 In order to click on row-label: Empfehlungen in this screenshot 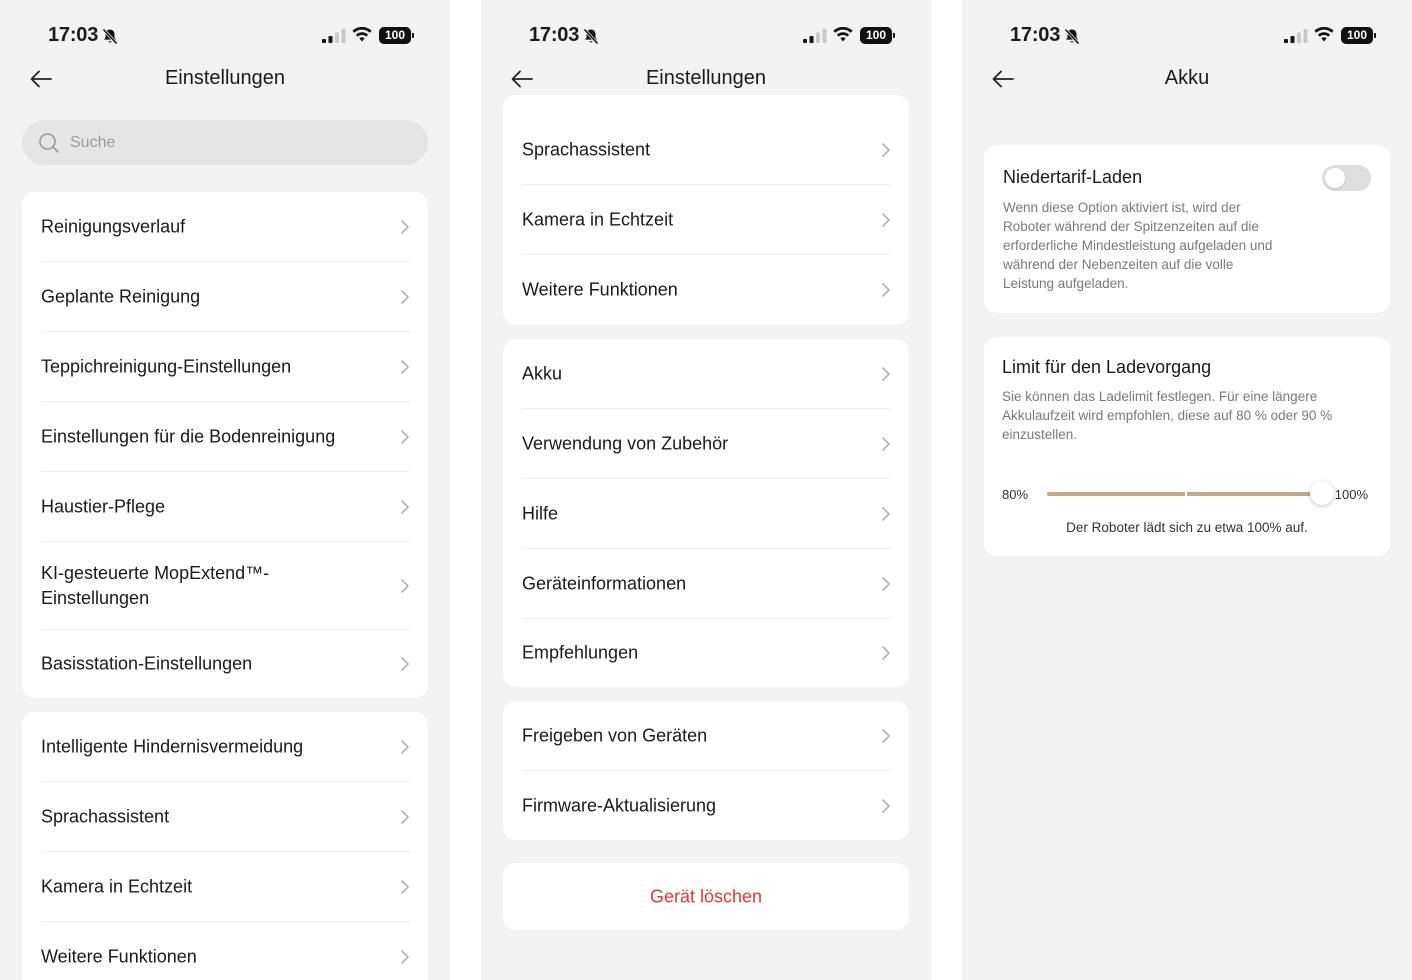, I will do `click(580, 652)`.